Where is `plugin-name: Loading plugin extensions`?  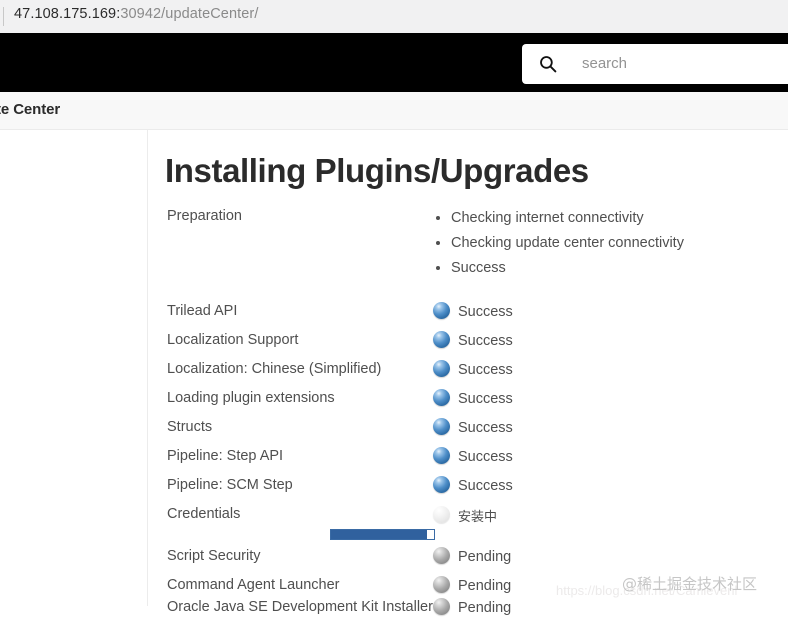
plugin-name: Loading plugin extensions is located at coordinates (251, 398).